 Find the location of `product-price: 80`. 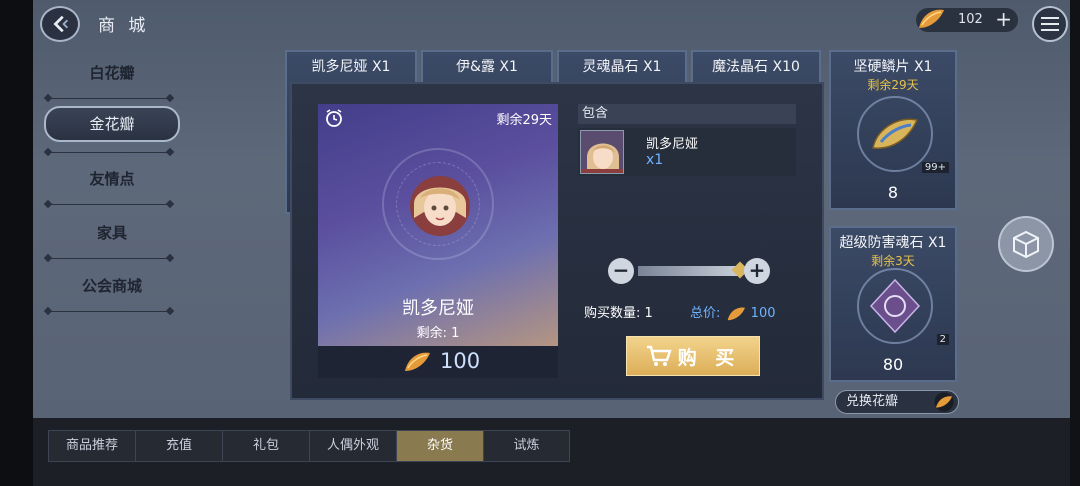

product-price: 80 is located at coordinates (893, 364).